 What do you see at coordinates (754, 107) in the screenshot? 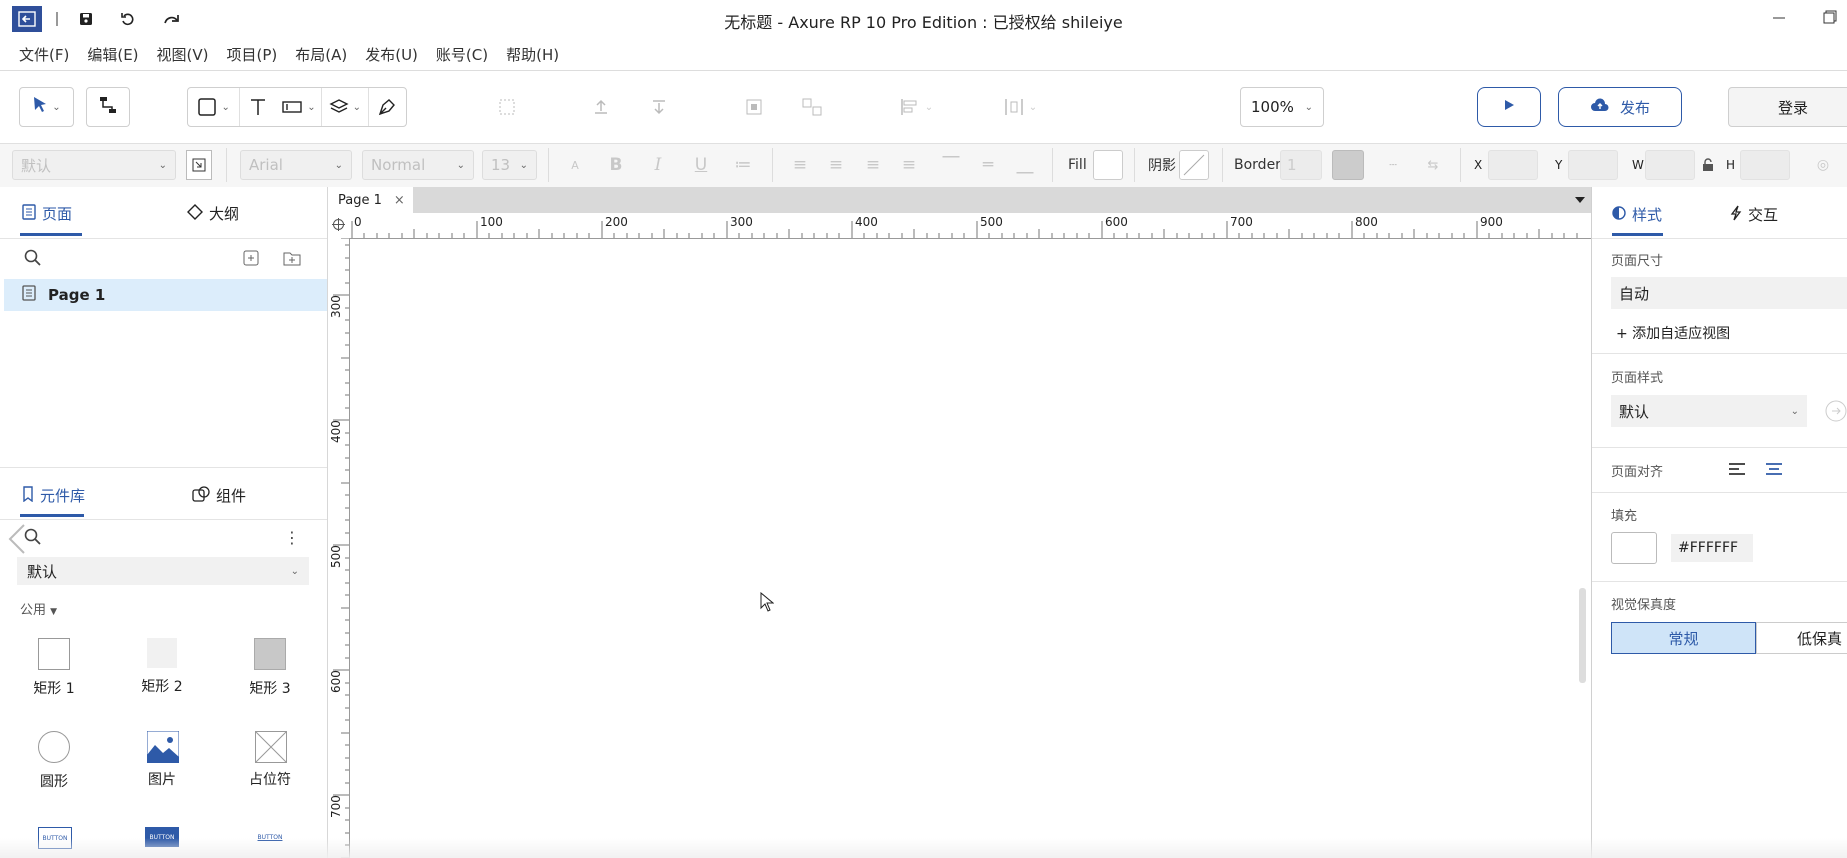
I see `combine-icon` at bounding box center [754, 107].